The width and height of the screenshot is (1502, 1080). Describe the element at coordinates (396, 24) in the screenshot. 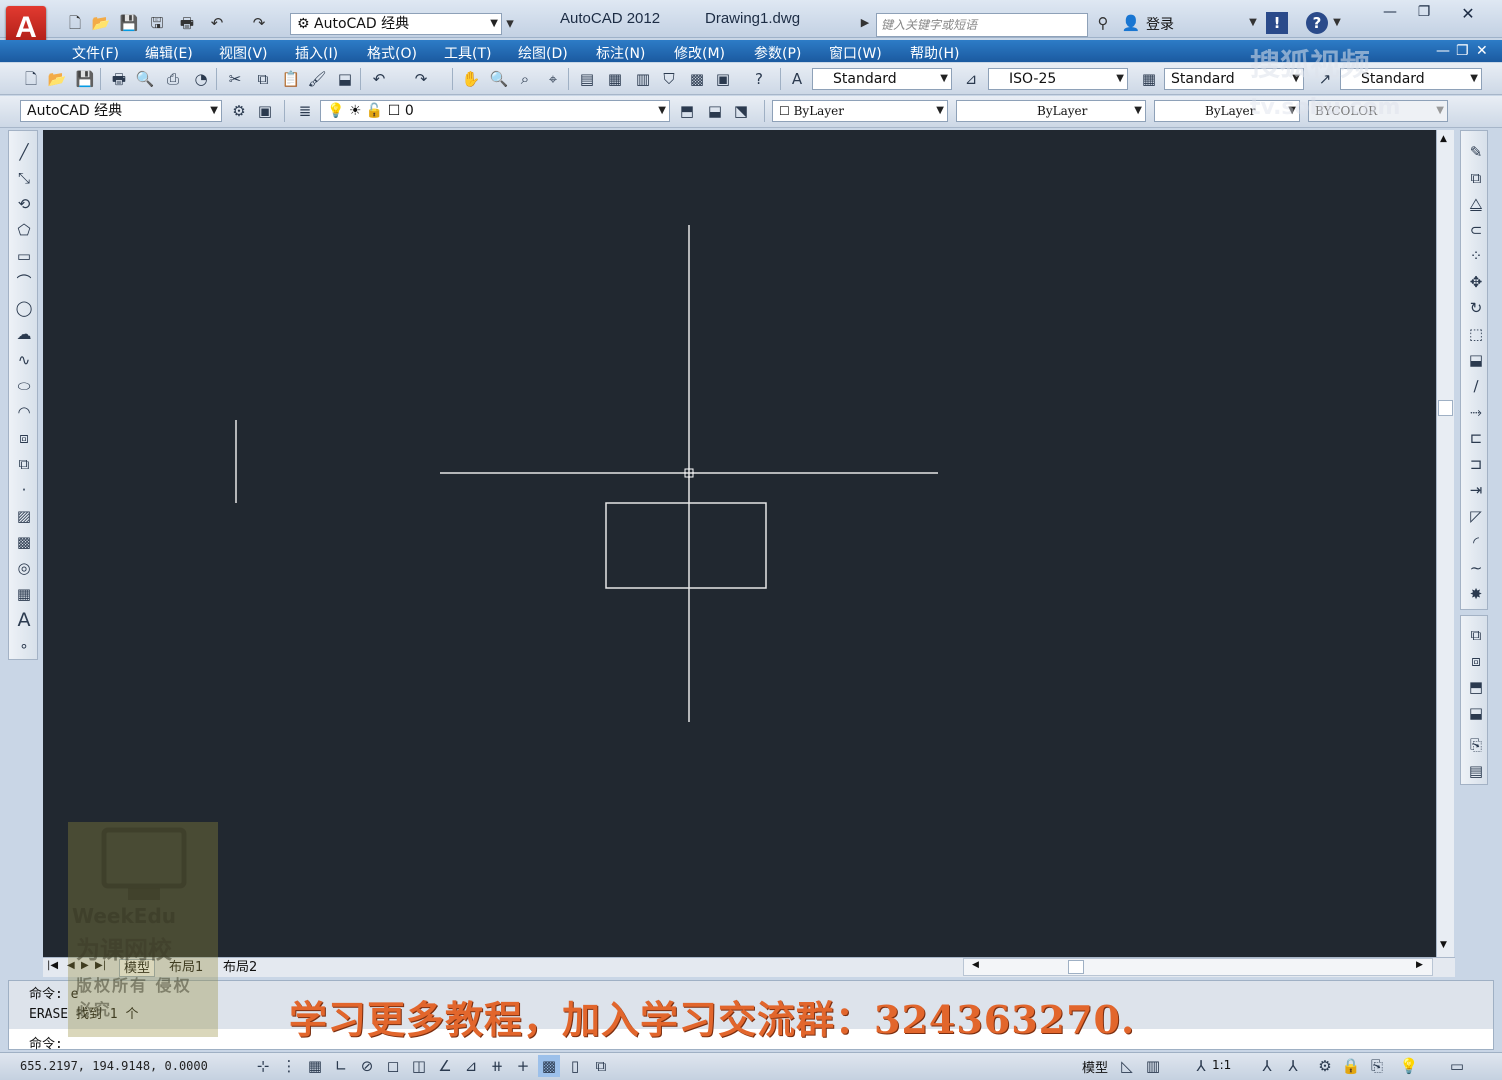

I see `workspace-dropdown: ⚙ AutoCAD 经典 ▼` at that location.